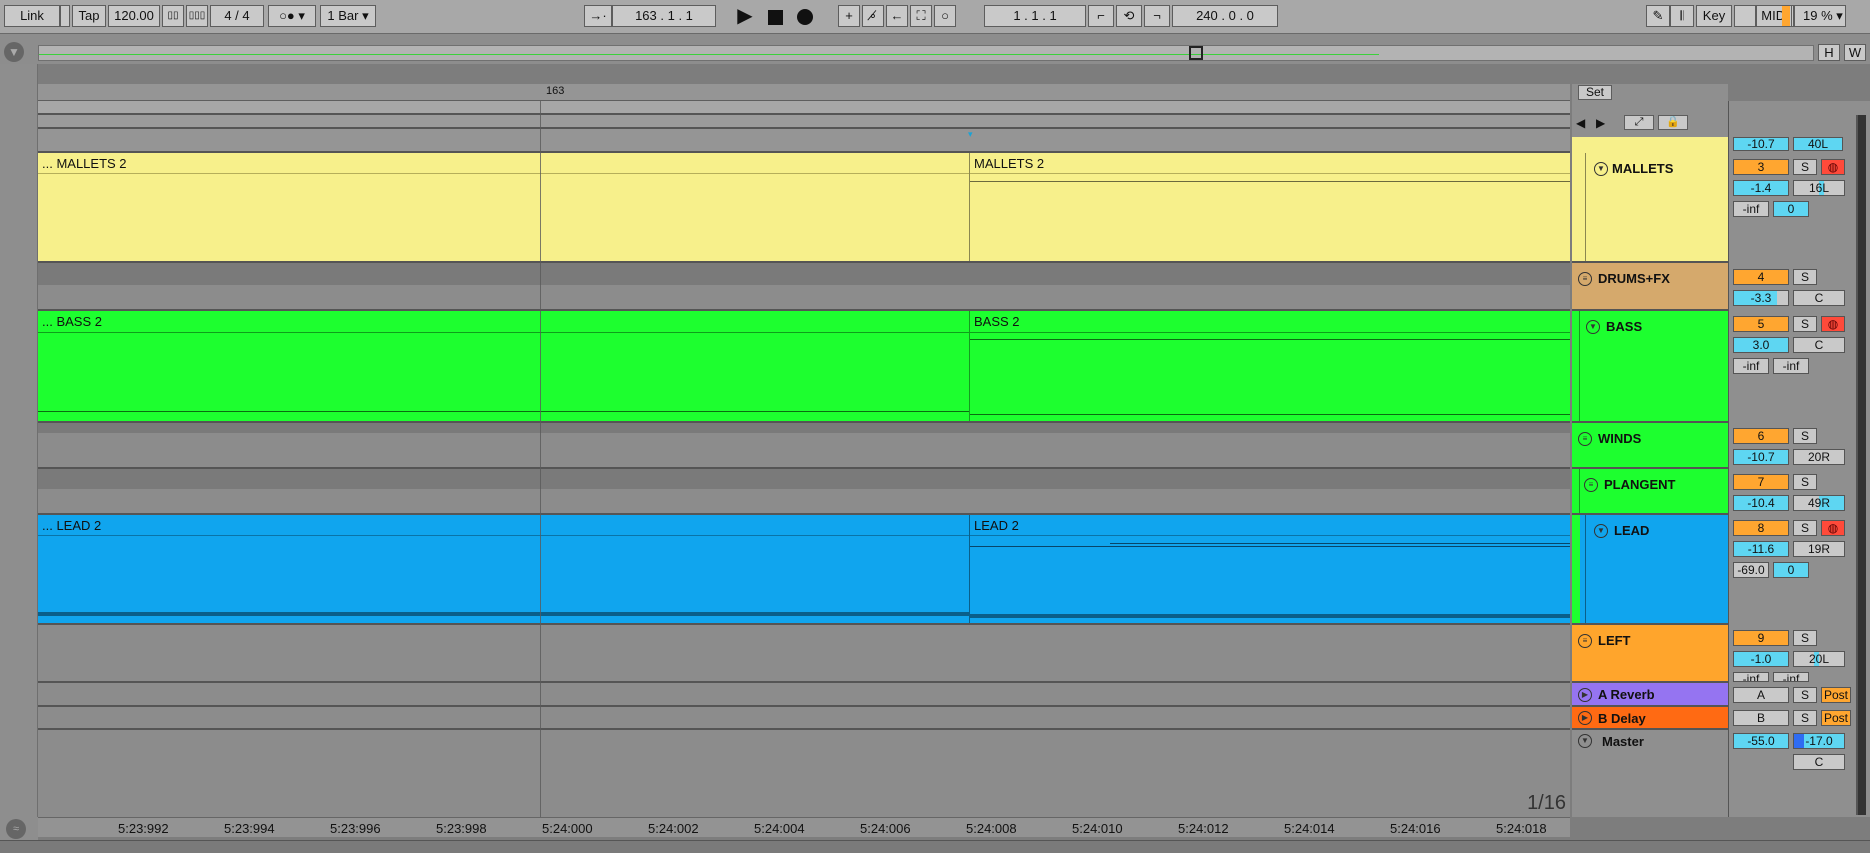 This screenshot has height=853, width=1870. What do you see at coordinates (1761, 638) in the screenshot?
I see `track-activator: 9` at bounding box center [1761, 638].